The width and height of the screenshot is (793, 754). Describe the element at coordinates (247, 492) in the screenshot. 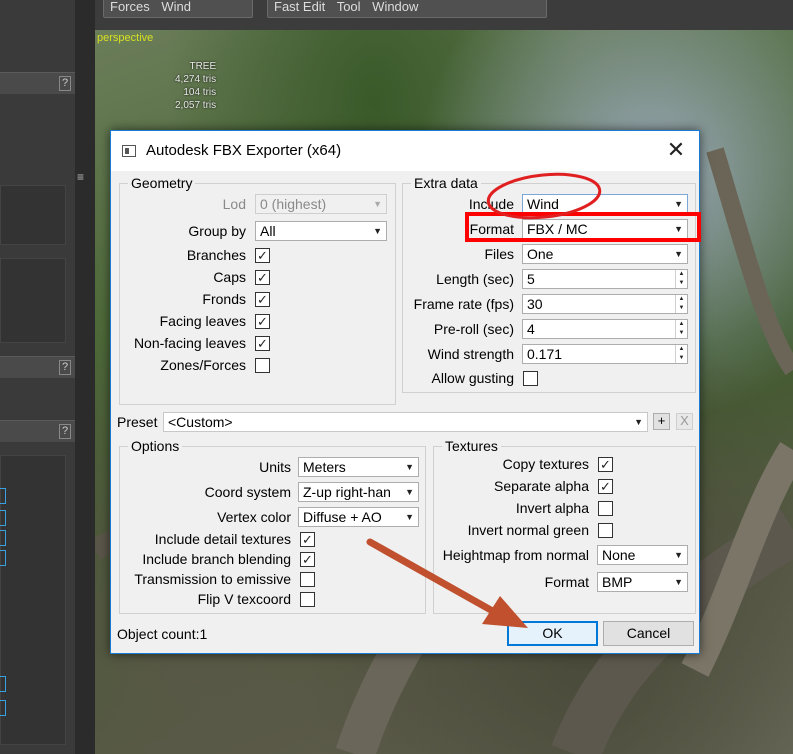

I see `coord-system-label: Coord system` at that location.